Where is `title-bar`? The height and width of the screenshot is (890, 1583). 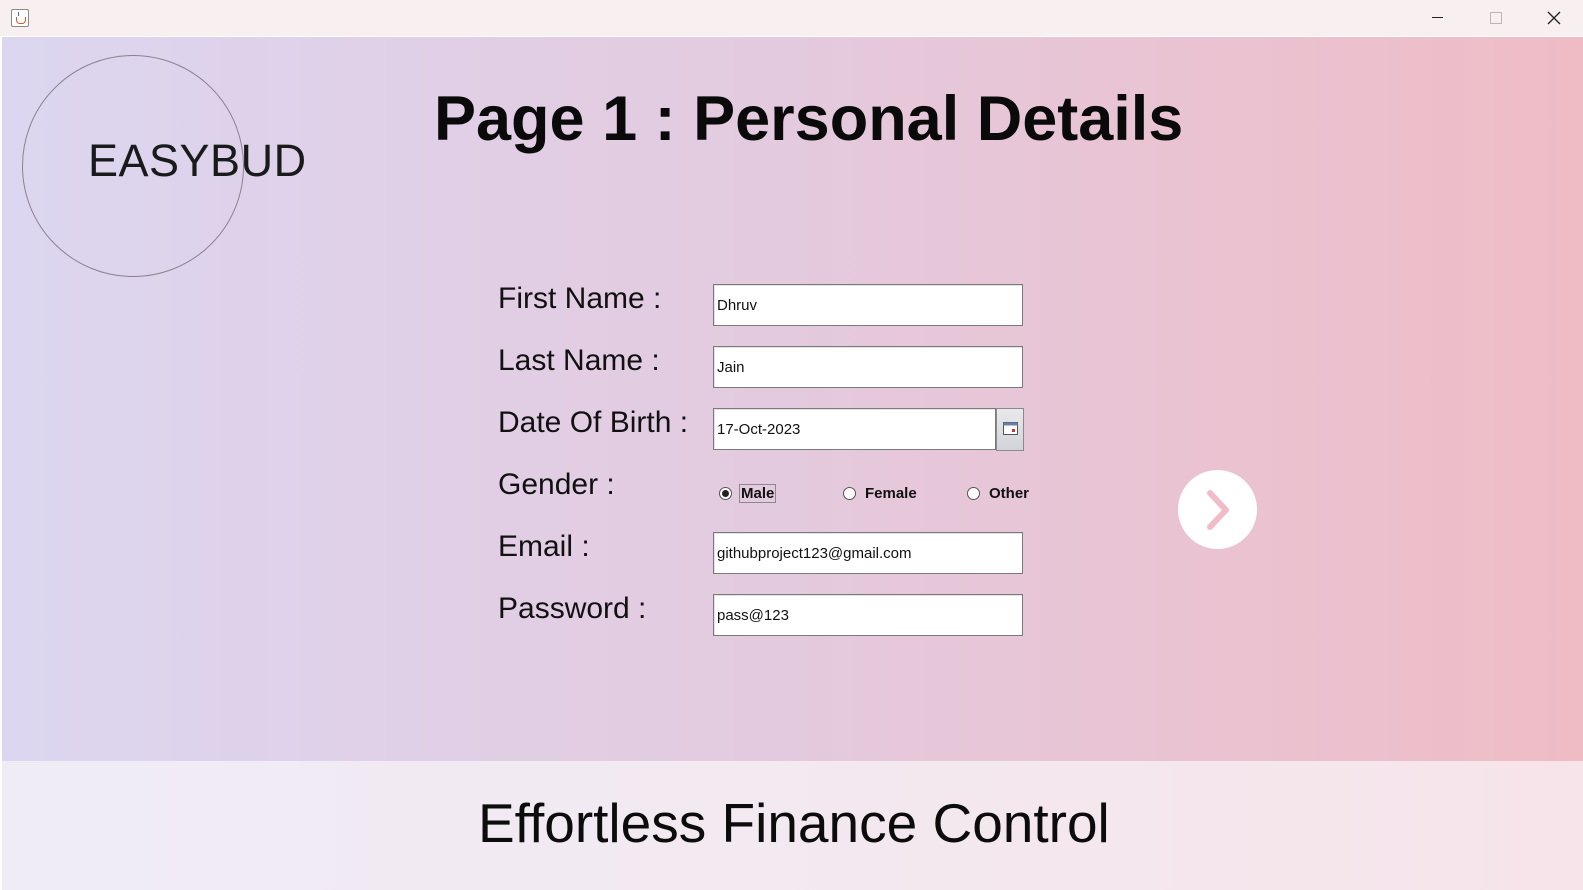 title-bar is located at coordinates (791, 18).